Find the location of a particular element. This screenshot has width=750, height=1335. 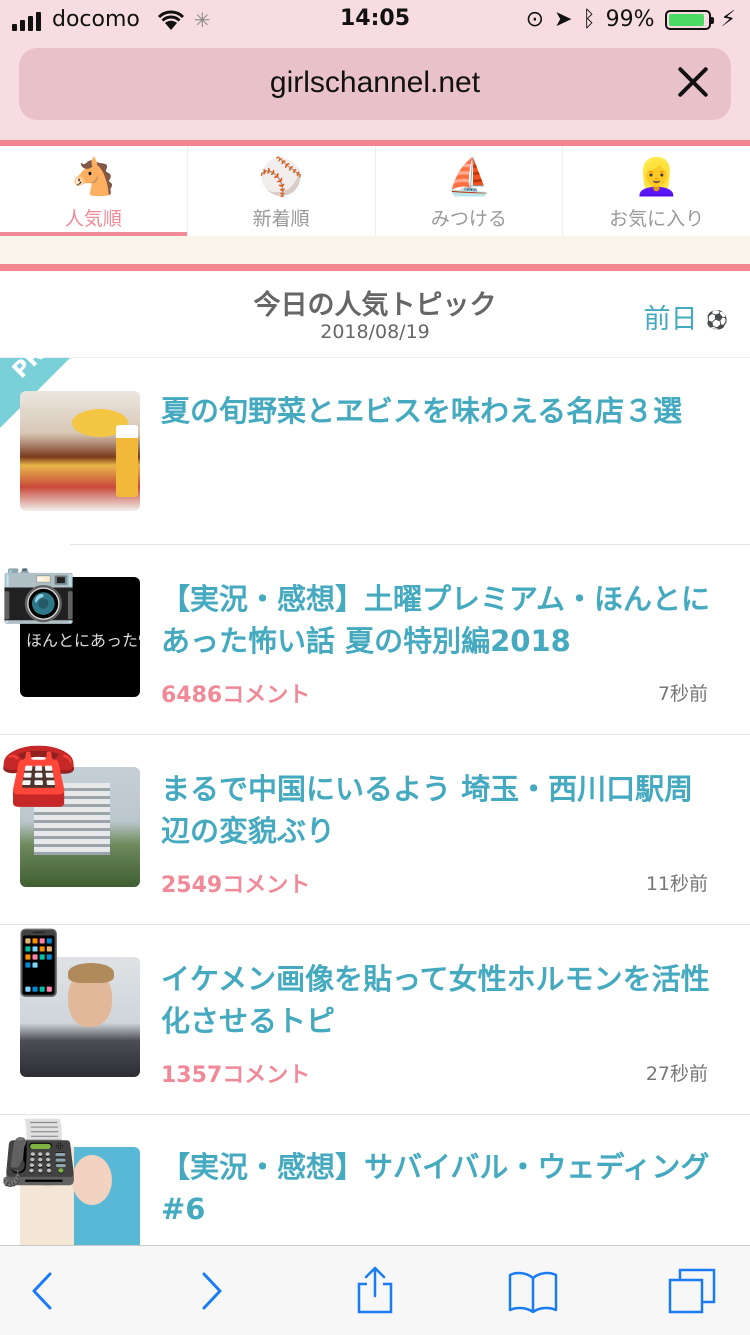

back-icon is located at coordinates (43, 1291).